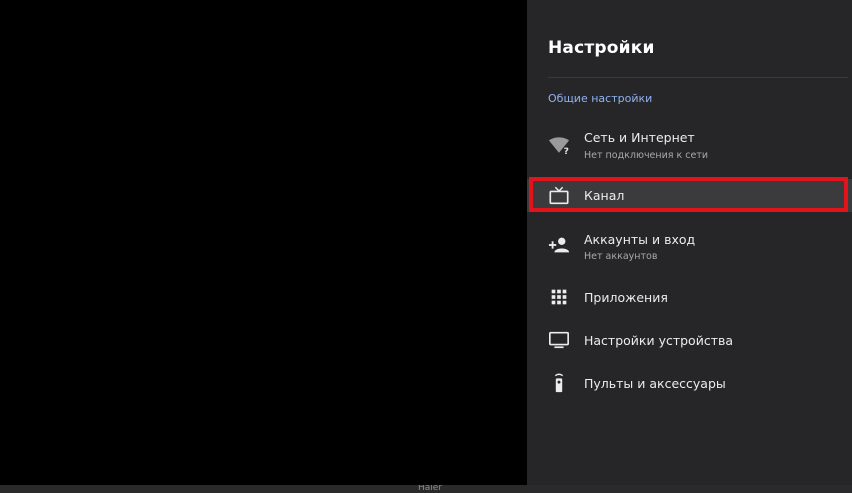 This screenshot has height=493, width=852. Describe the element at coordinates (559, 340) in the screenshot. I see `monitor-icon` at that location.